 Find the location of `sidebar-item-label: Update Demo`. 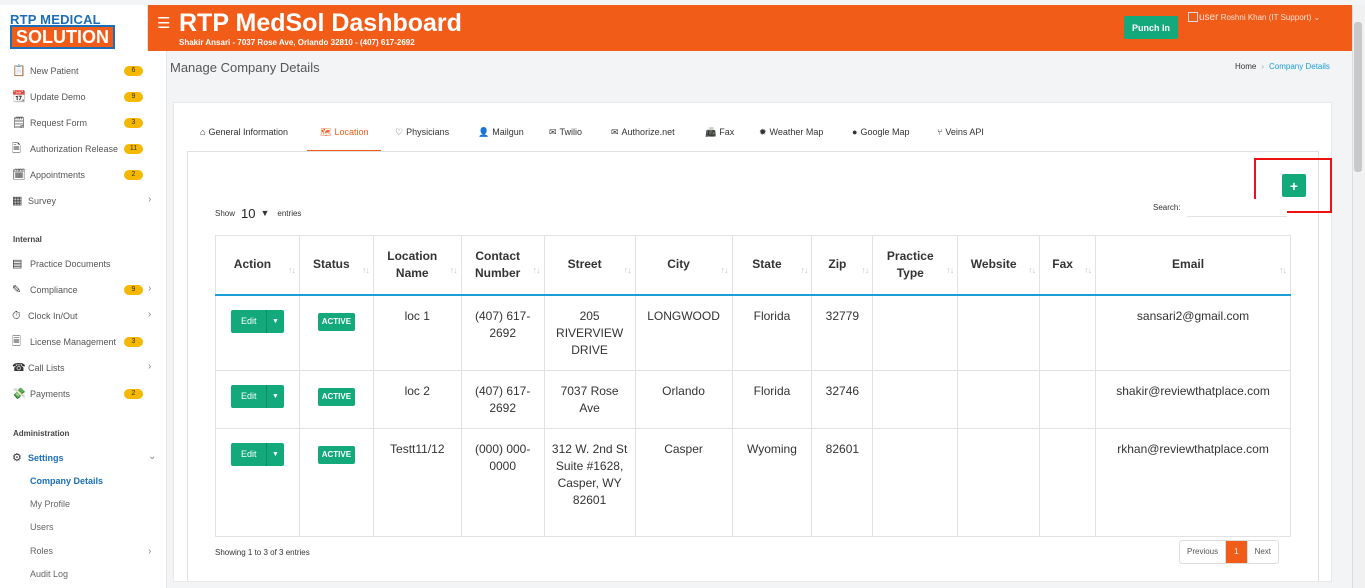

sidebar-item-label: Update Demo is located at coordinates (58, 97).